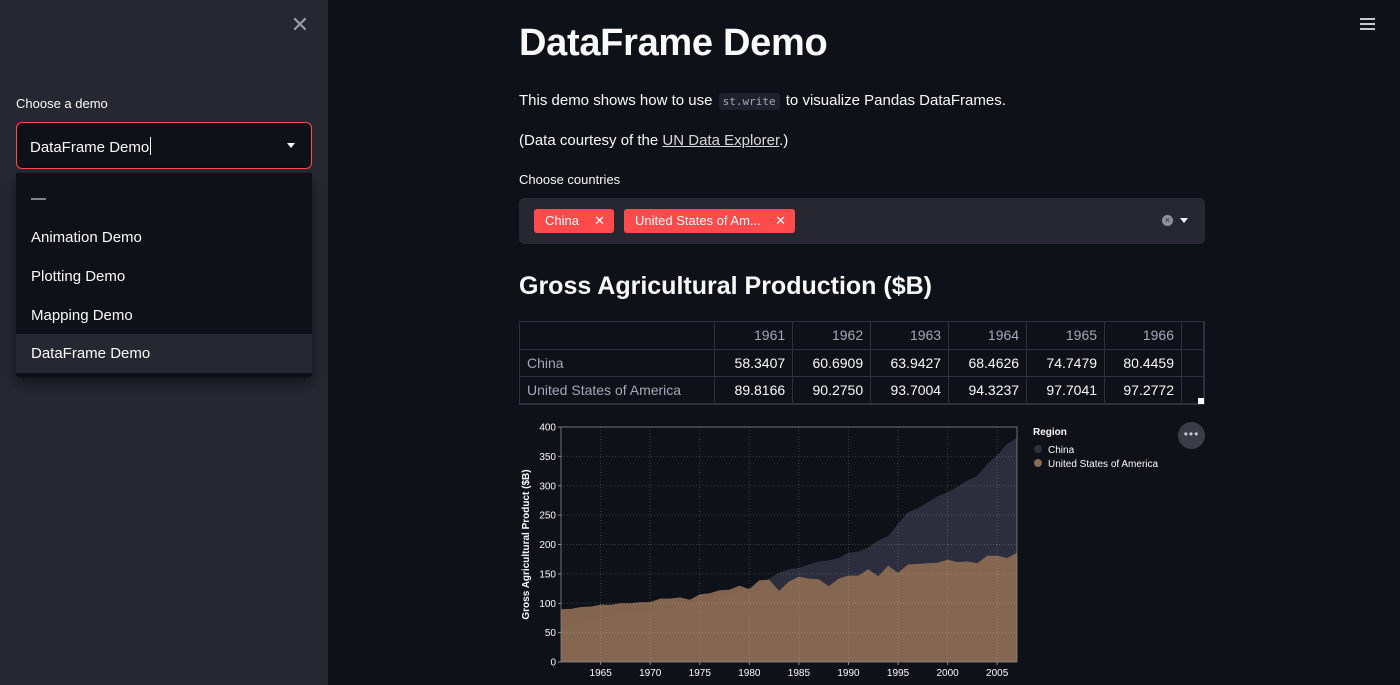  I want to click on y-tick-label: 300, so click(547, 486).